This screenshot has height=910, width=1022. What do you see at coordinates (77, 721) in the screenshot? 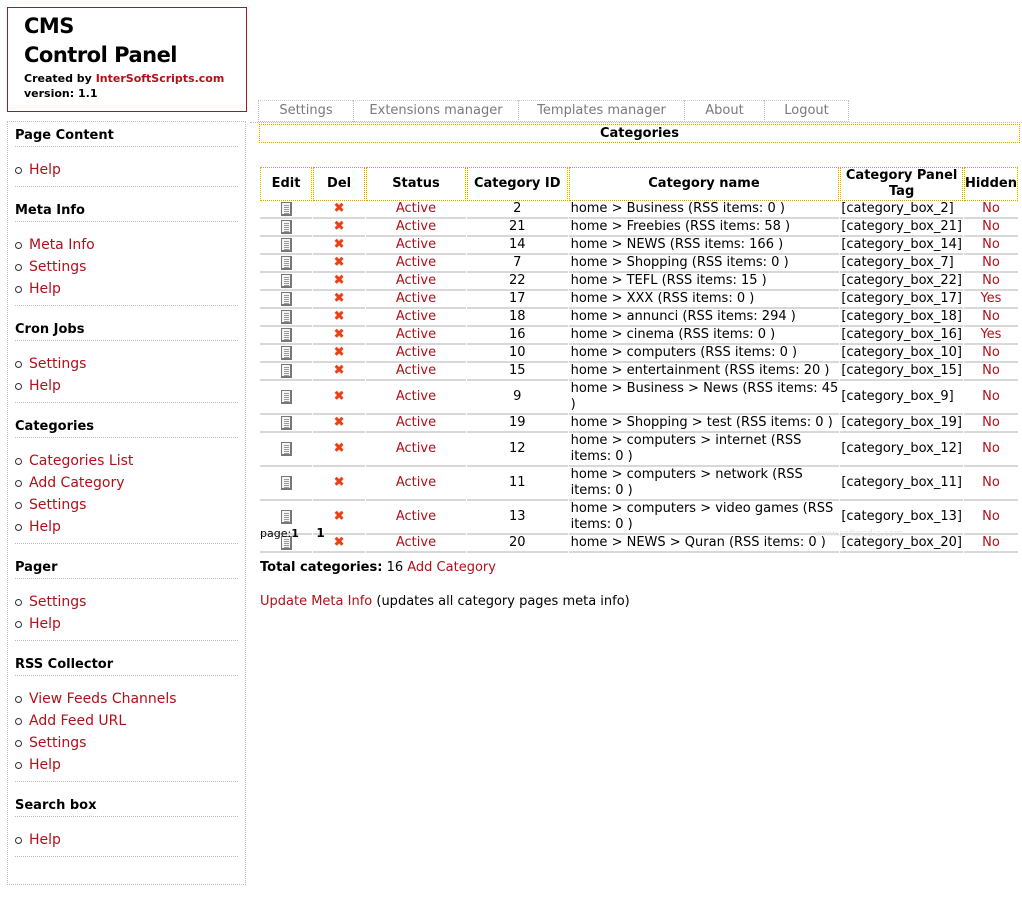
I see `sidebar-link: Add Feed URL` at bounding box center [77, 721].